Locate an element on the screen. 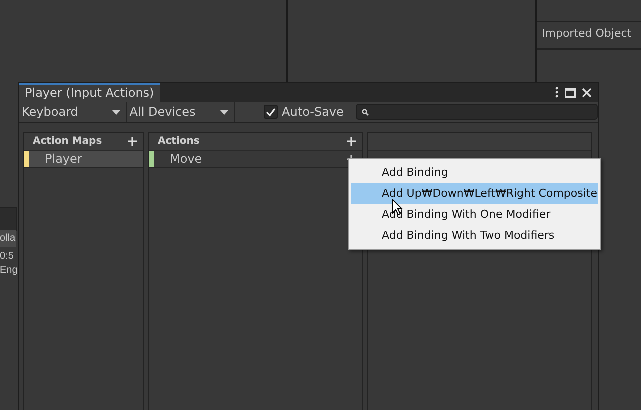 Image resolution: width=641 pixels, height=410 pixels. menu-item: Add Up₩Down₩Left₩Right Composite is located at coordinates (474, 193).